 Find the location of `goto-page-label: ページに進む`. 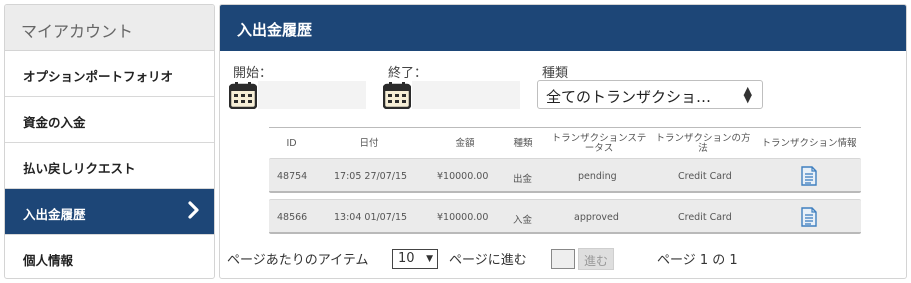

goto-page-label: ページに進む is located at coordinates (488, 260).